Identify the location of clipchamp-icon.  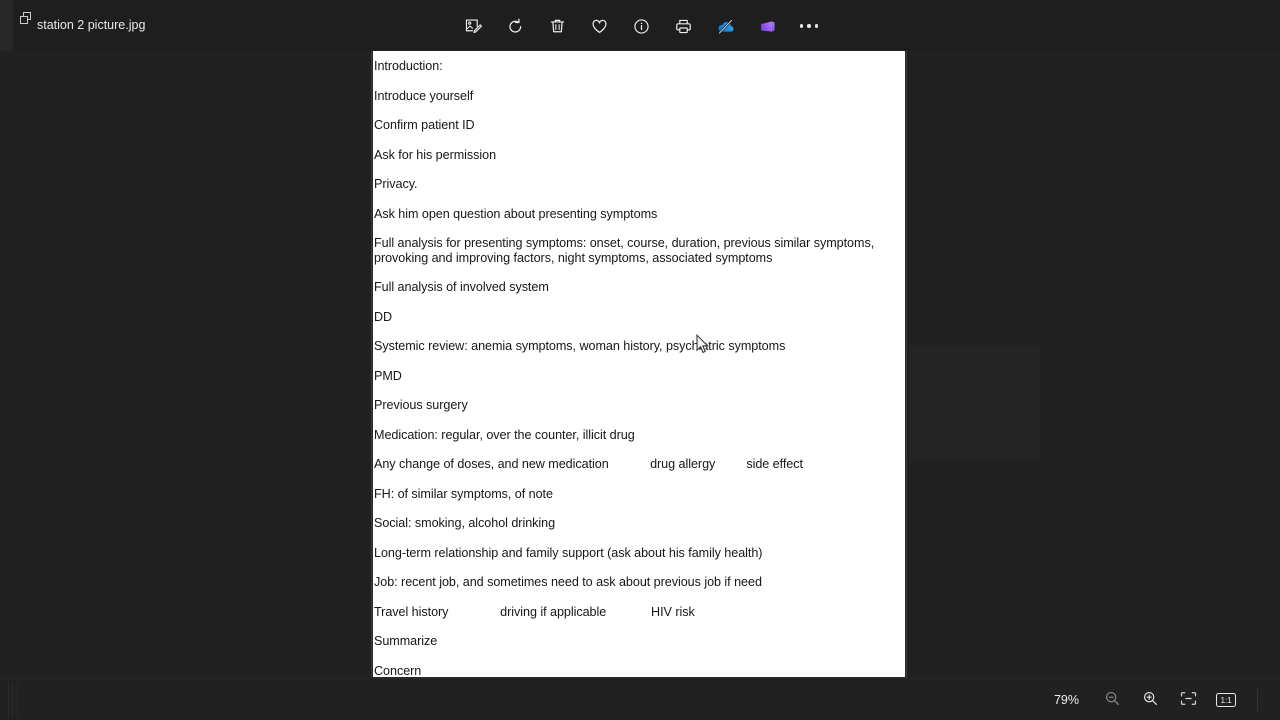
(767, 26).